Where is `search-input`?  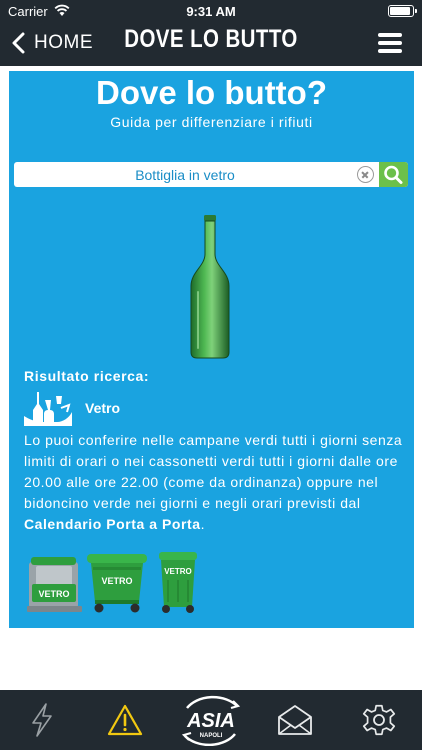
search-input is located at coordinates (185, 174).